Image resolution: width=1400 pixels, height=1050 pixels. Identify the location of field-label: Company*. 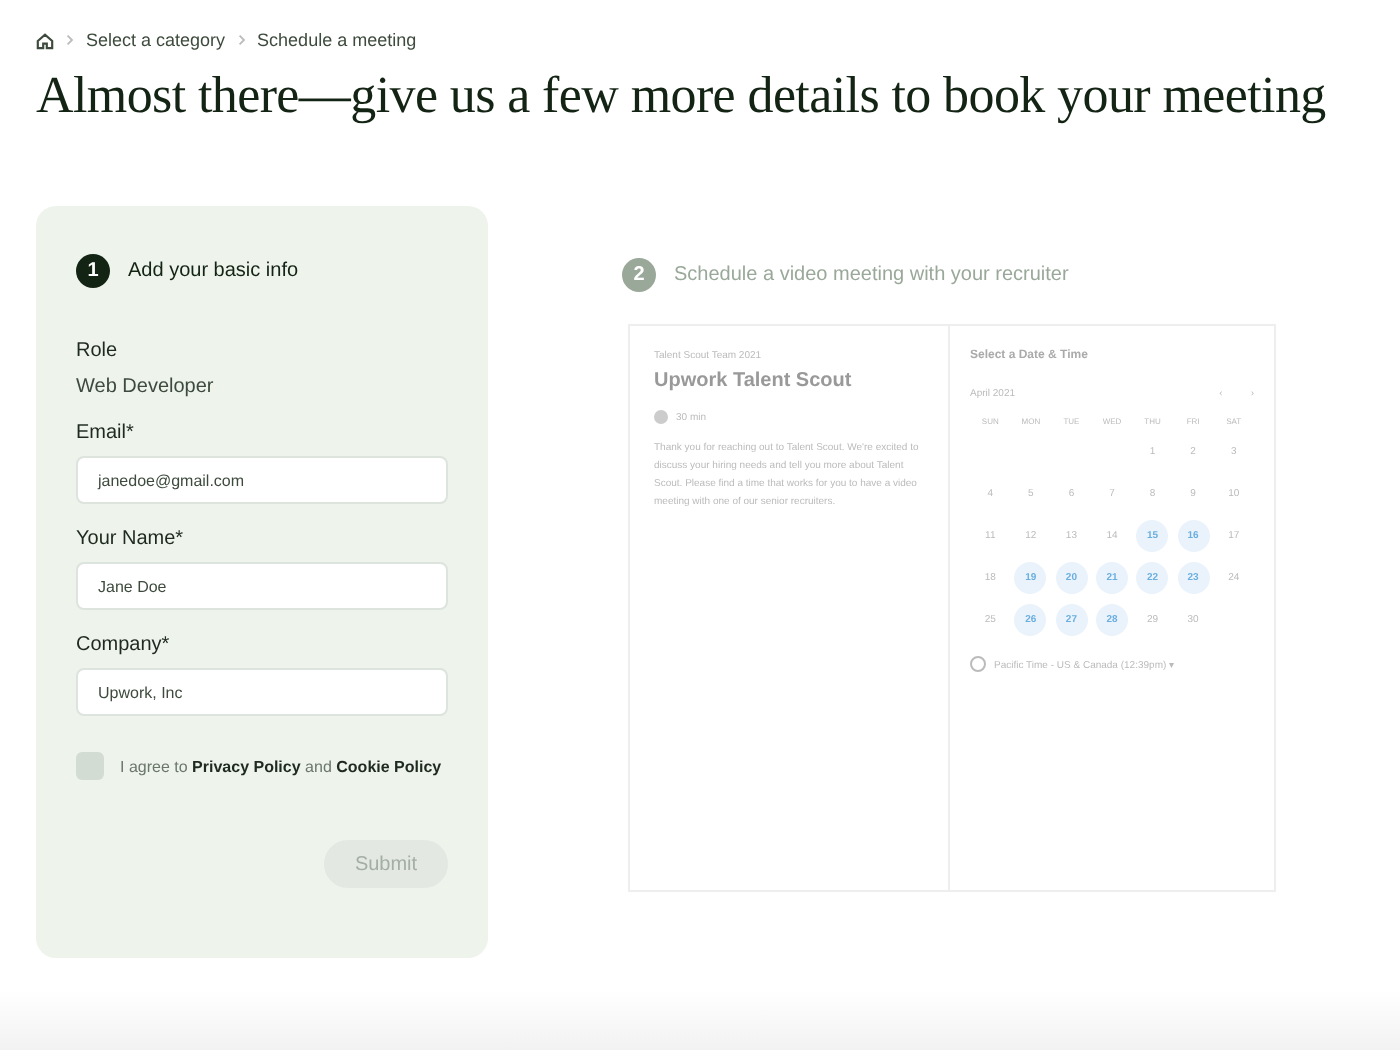
(124, 645).